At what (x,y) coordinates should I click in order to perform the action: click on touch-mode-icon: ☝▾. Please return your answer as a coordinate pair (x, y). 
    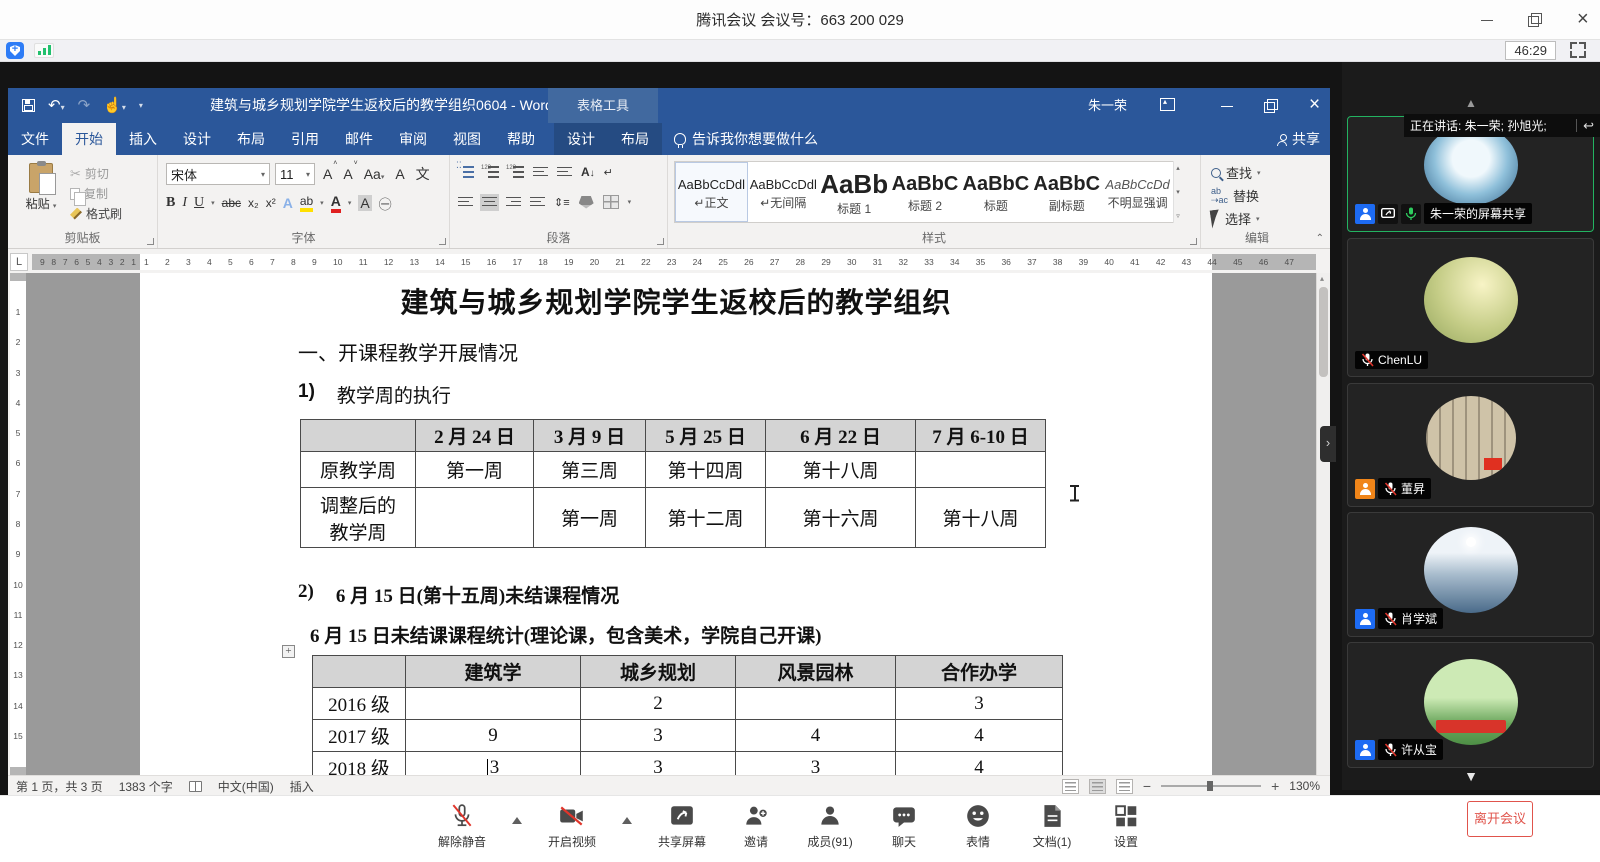
    Looking at the image, I should click on (114, 105).